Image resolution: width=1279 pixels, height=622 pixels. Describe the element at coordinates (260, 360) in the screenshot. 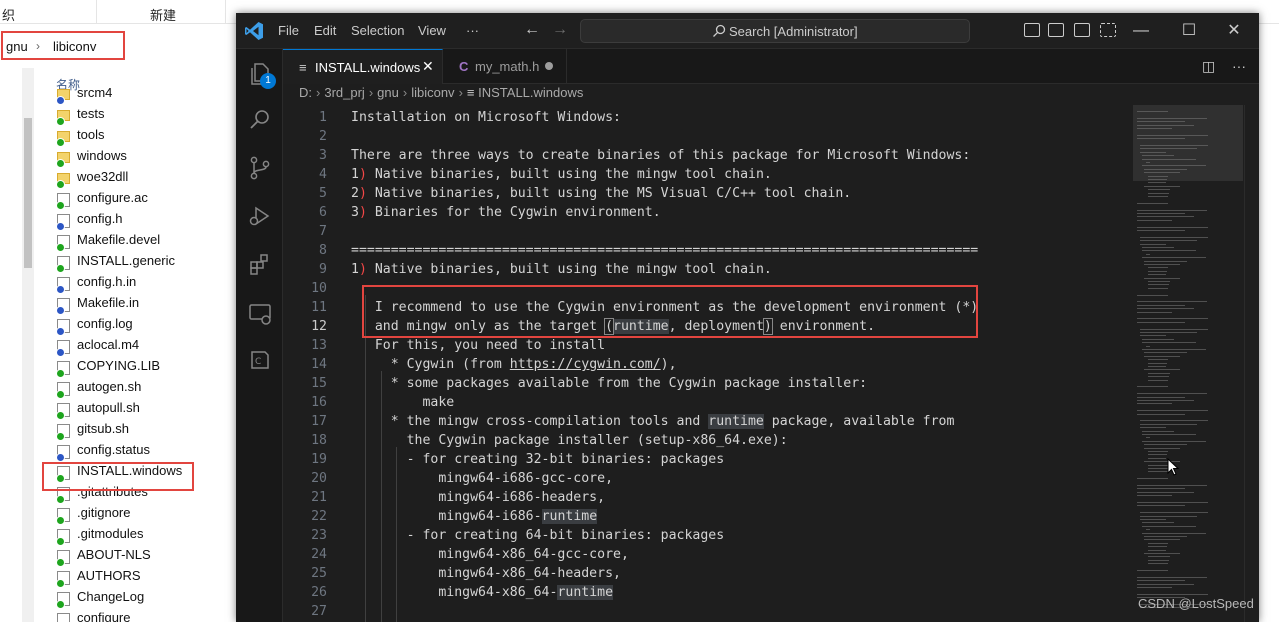

I see `ctest-icon: C` at that location.